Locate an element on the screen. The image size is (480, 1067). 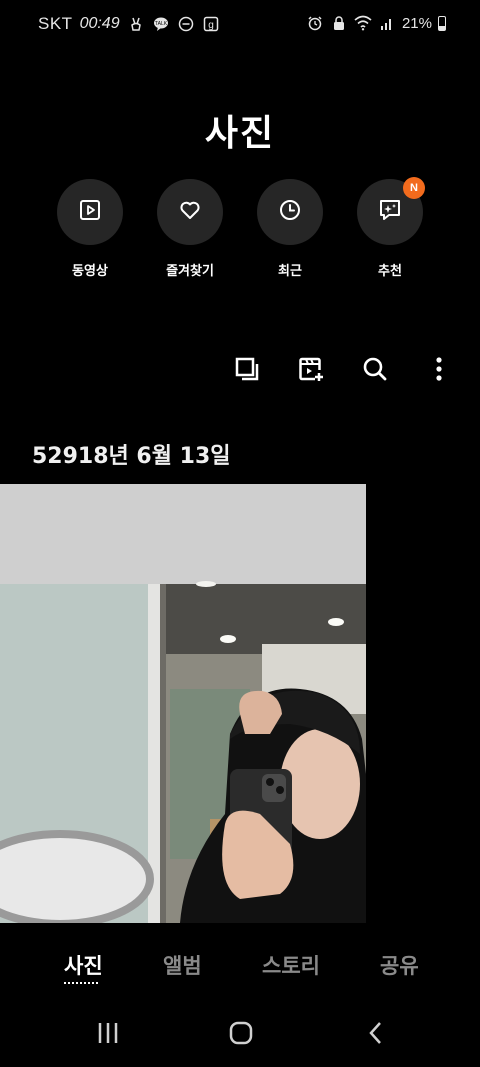
home-button is located at coordinates (241, 1035).